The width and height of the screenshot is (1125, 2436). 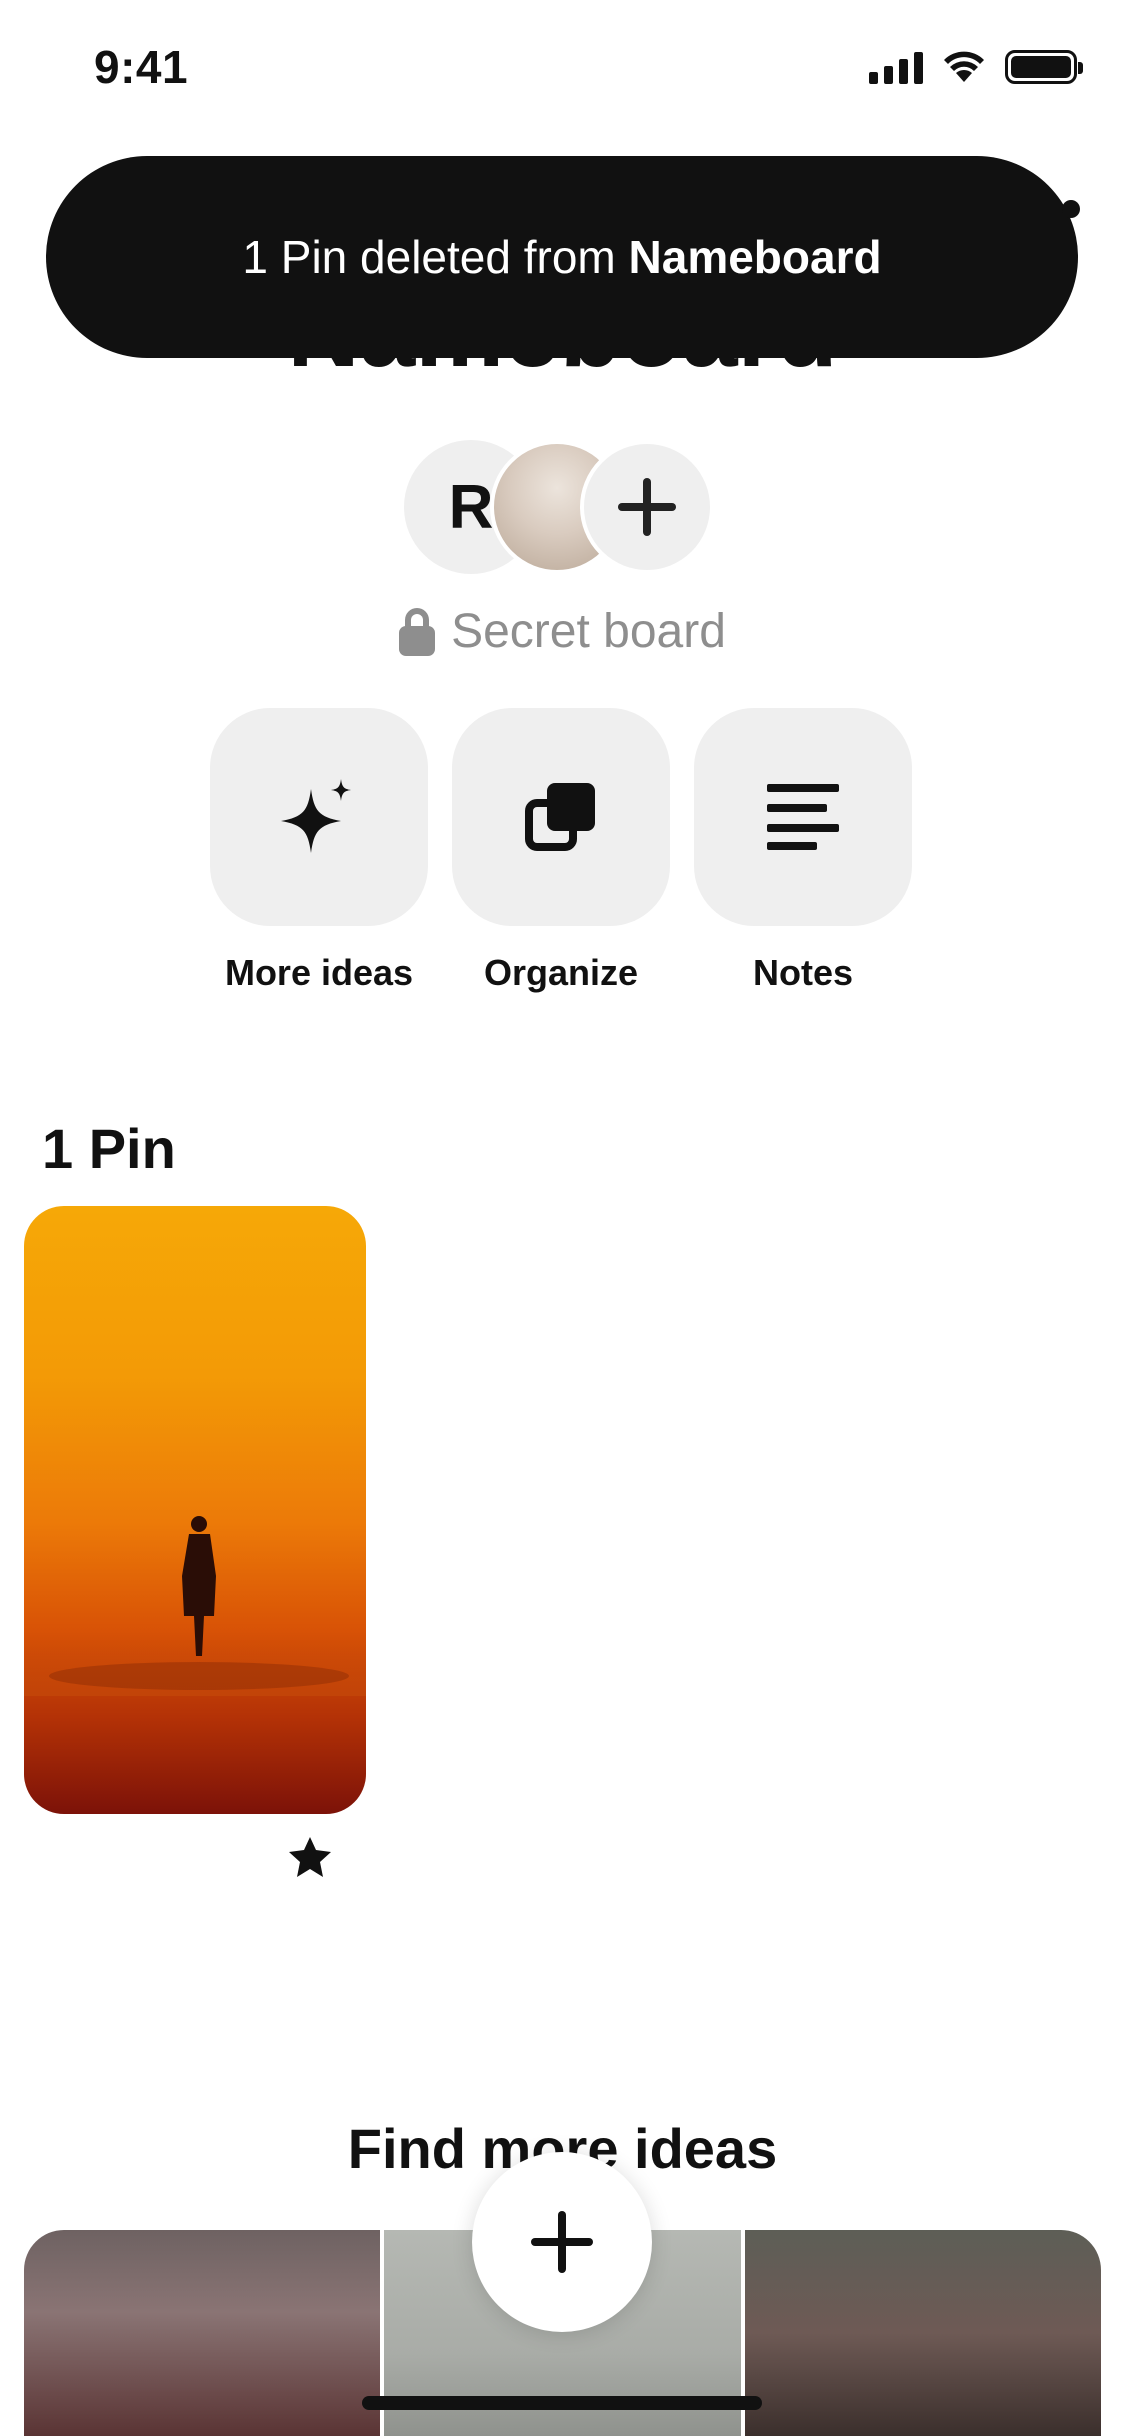 I want to click on overflow-dot, so click(x=1071, y=209).